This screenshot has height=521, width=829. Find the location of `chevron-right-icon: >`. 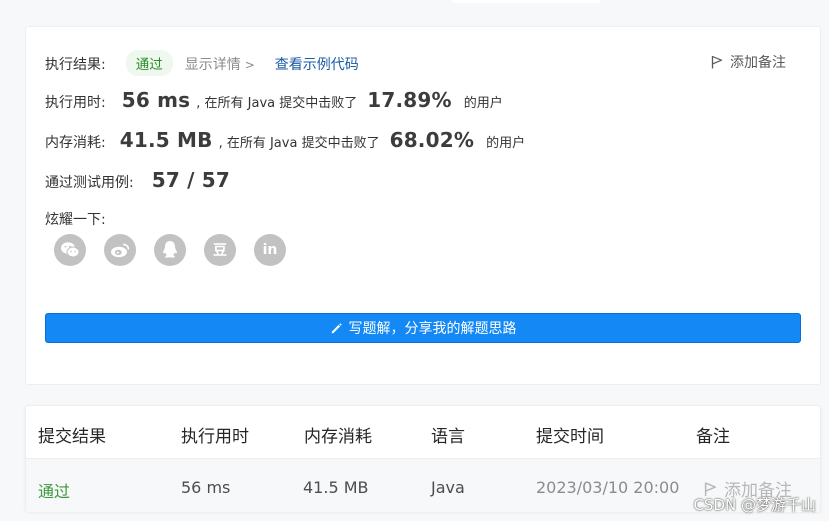

chevron-right-icon: > is located at coordinates (249, 65).